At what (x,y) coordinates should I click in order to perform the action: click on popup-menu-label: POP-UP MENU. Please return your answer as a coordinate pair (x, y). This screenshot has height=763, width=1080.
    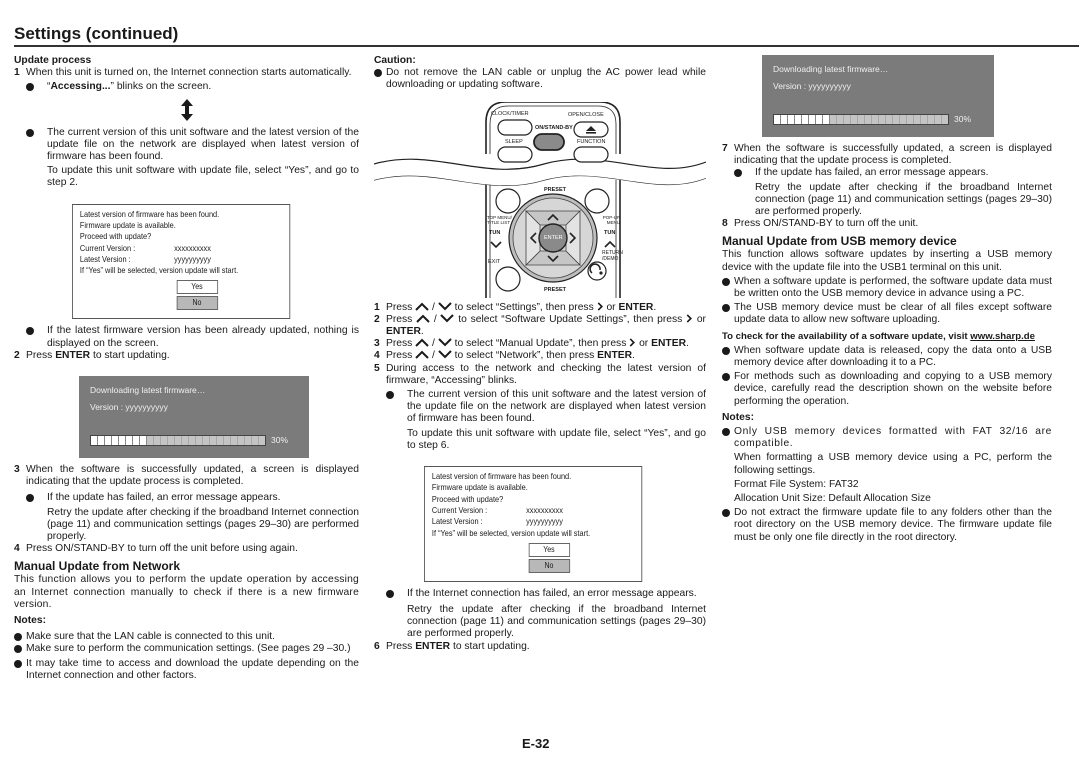
    Looking at the image, I should click on (611, 219).